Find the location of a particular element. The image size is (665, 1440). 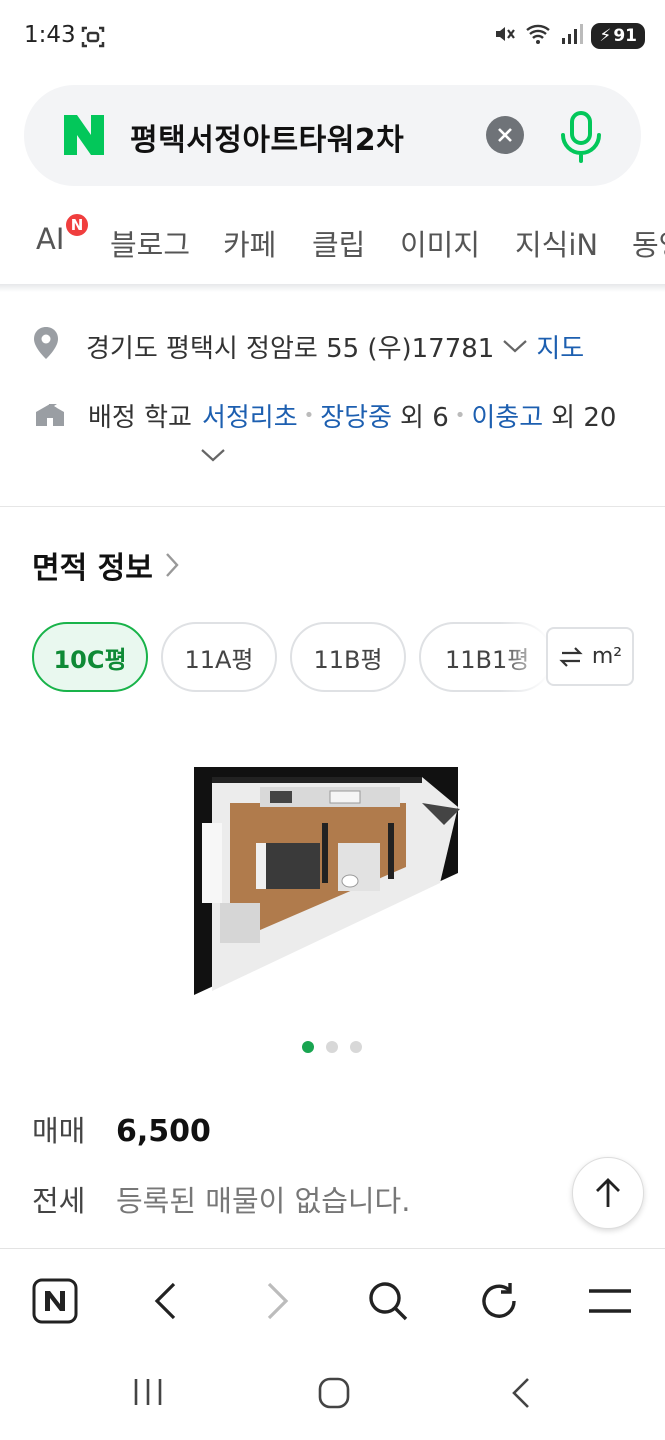

area-chip-11b: 11B평 is located at coordinates (348, 657).